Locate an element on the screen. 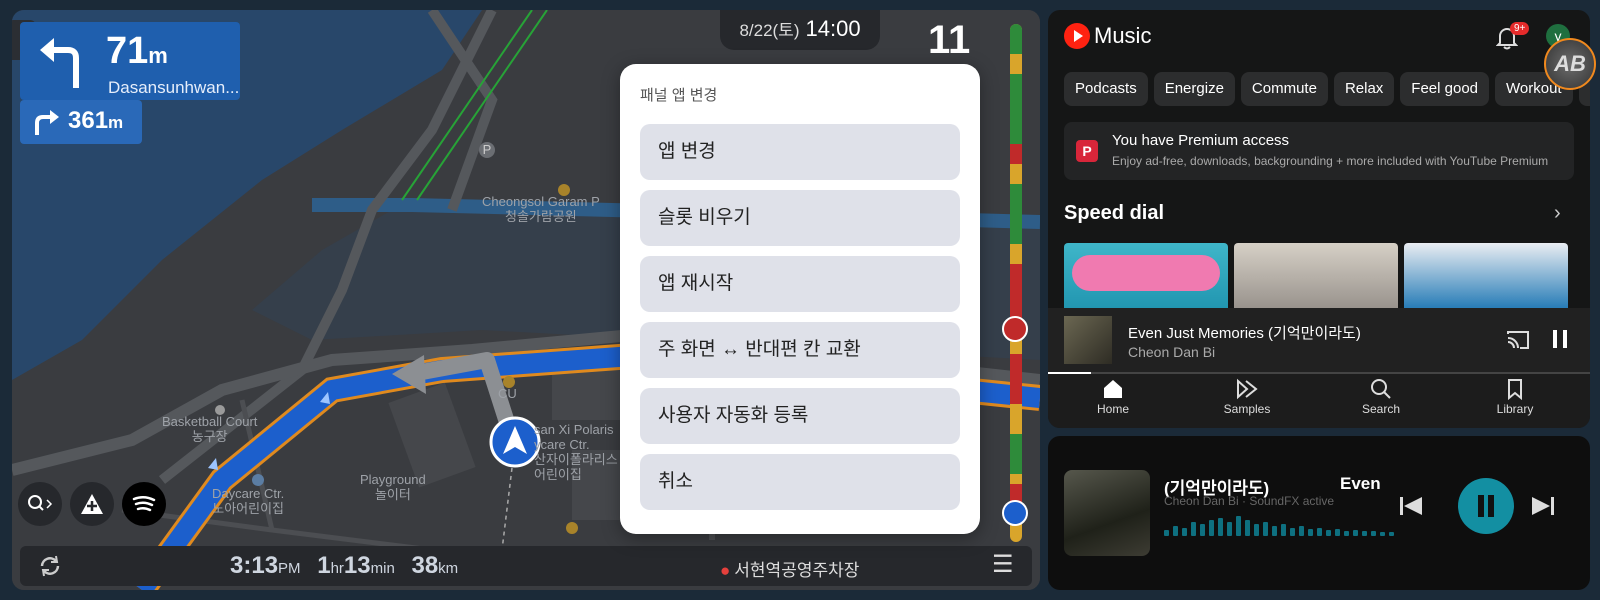 This screenshot has width=1600, height=600. now-playing-title: Even Just Memories (기억만이라도) is located at coordinates (1244, 333).